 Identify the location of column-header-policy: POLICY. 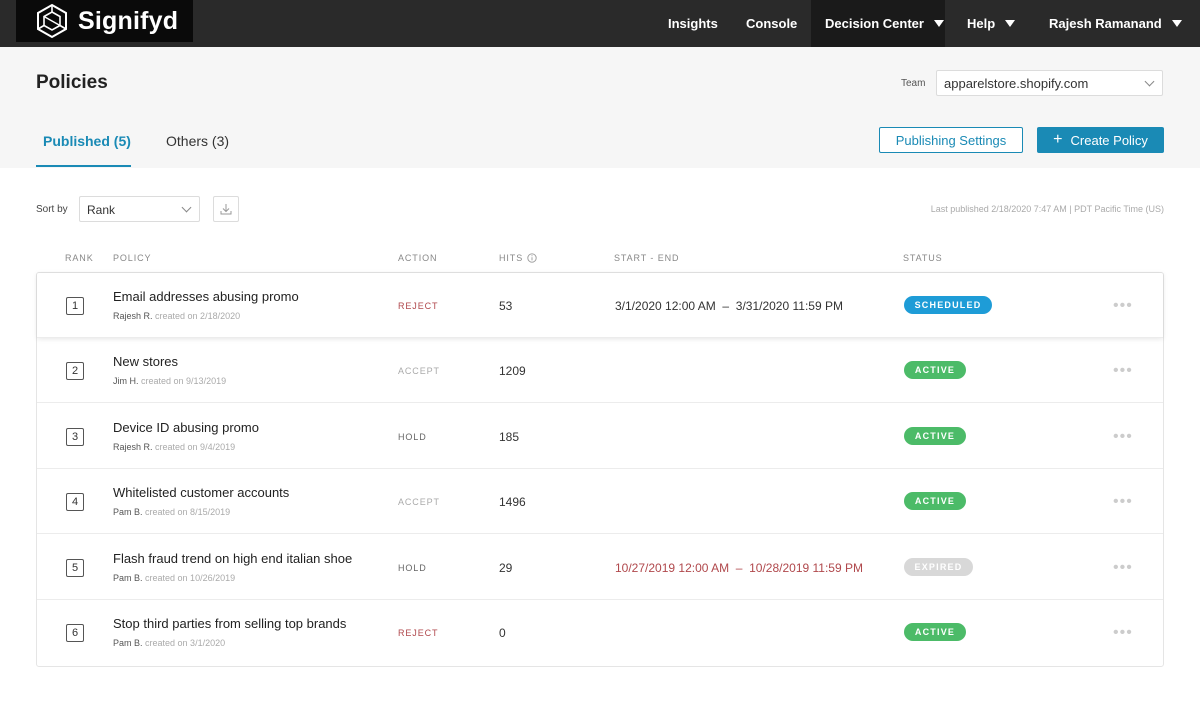
(132, 258).